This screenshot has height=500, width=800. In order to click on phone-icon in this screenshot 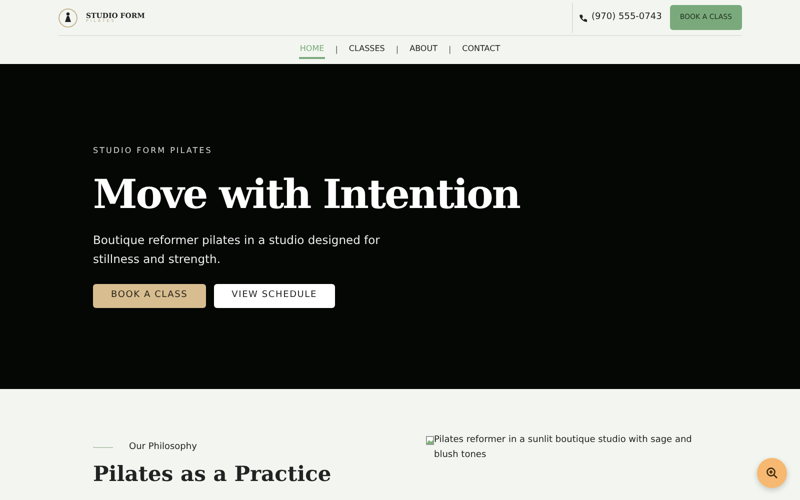, I will do `click(583, 18)`.